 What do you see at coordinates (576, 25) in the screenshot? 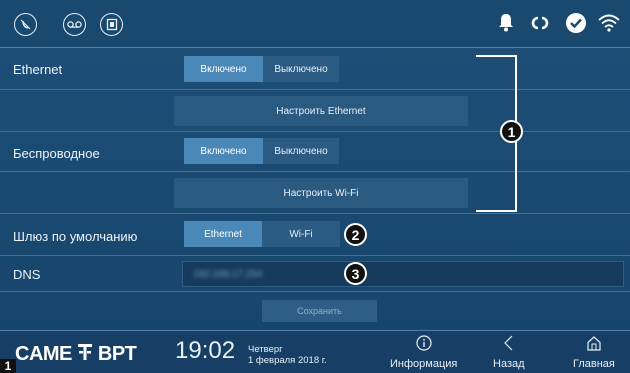
I see `check-circle-icon` at bounding box center [576, 25].